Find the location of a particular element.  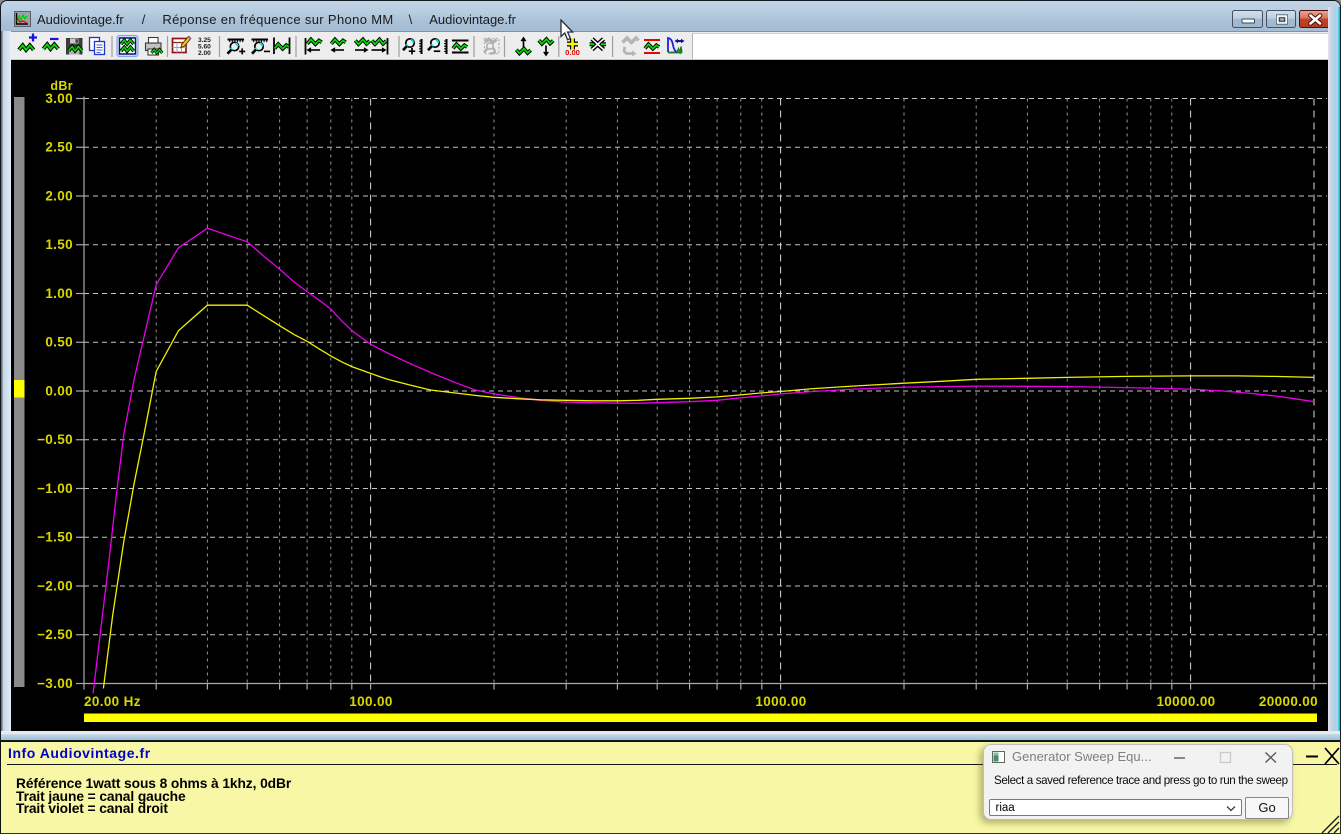

svg-text: −3.00 is located at coordinates (55, 683).